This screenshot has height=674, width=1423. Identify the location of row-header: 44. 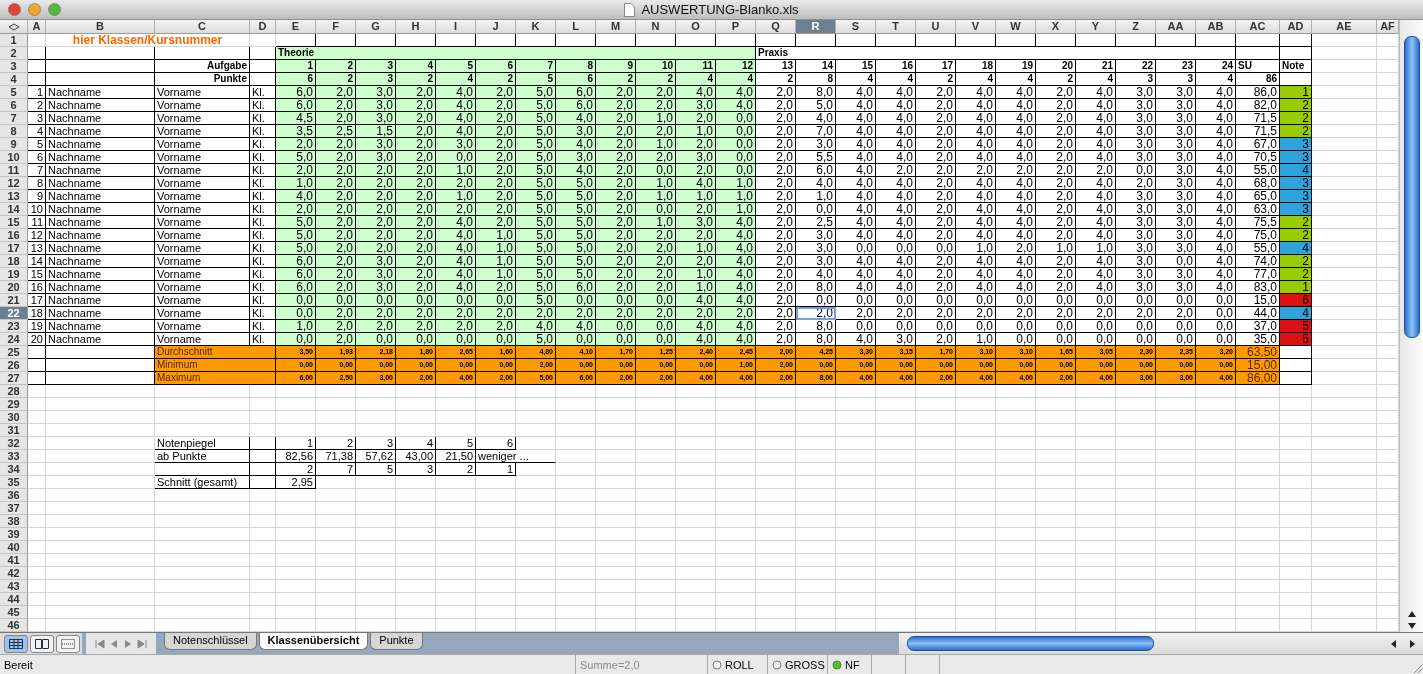
(14, 599).